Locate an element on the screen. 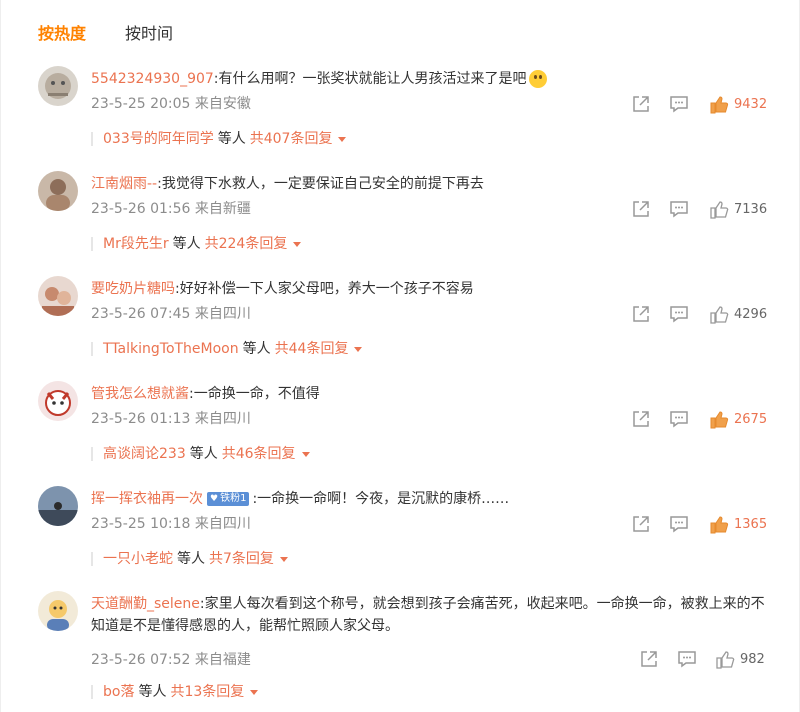 This screenshot has width=800, height=712. comment-meta: 23-5-26 01:56 来自新疆 is located at coordinates (171, 209).